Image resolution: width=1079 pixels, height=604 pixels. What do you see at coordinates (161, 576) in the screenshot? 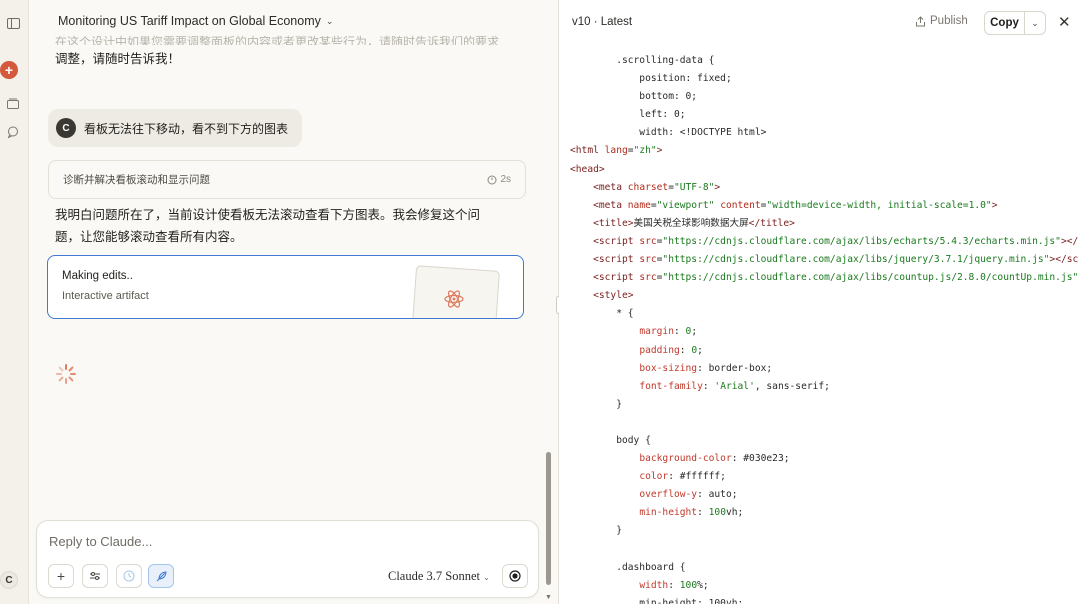
I see `feather-icon` at bounding box center [161, 576].